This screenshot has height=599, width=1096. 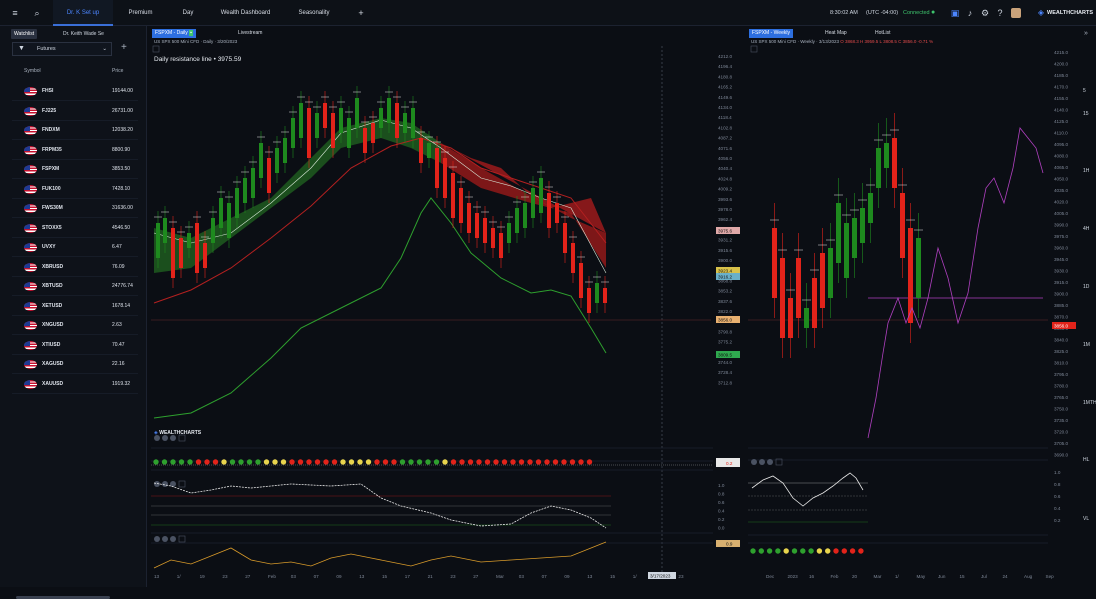 I want to click on watchlist-row-xtiusd: XTIUSD 70.47, so click(x=75, y=345).